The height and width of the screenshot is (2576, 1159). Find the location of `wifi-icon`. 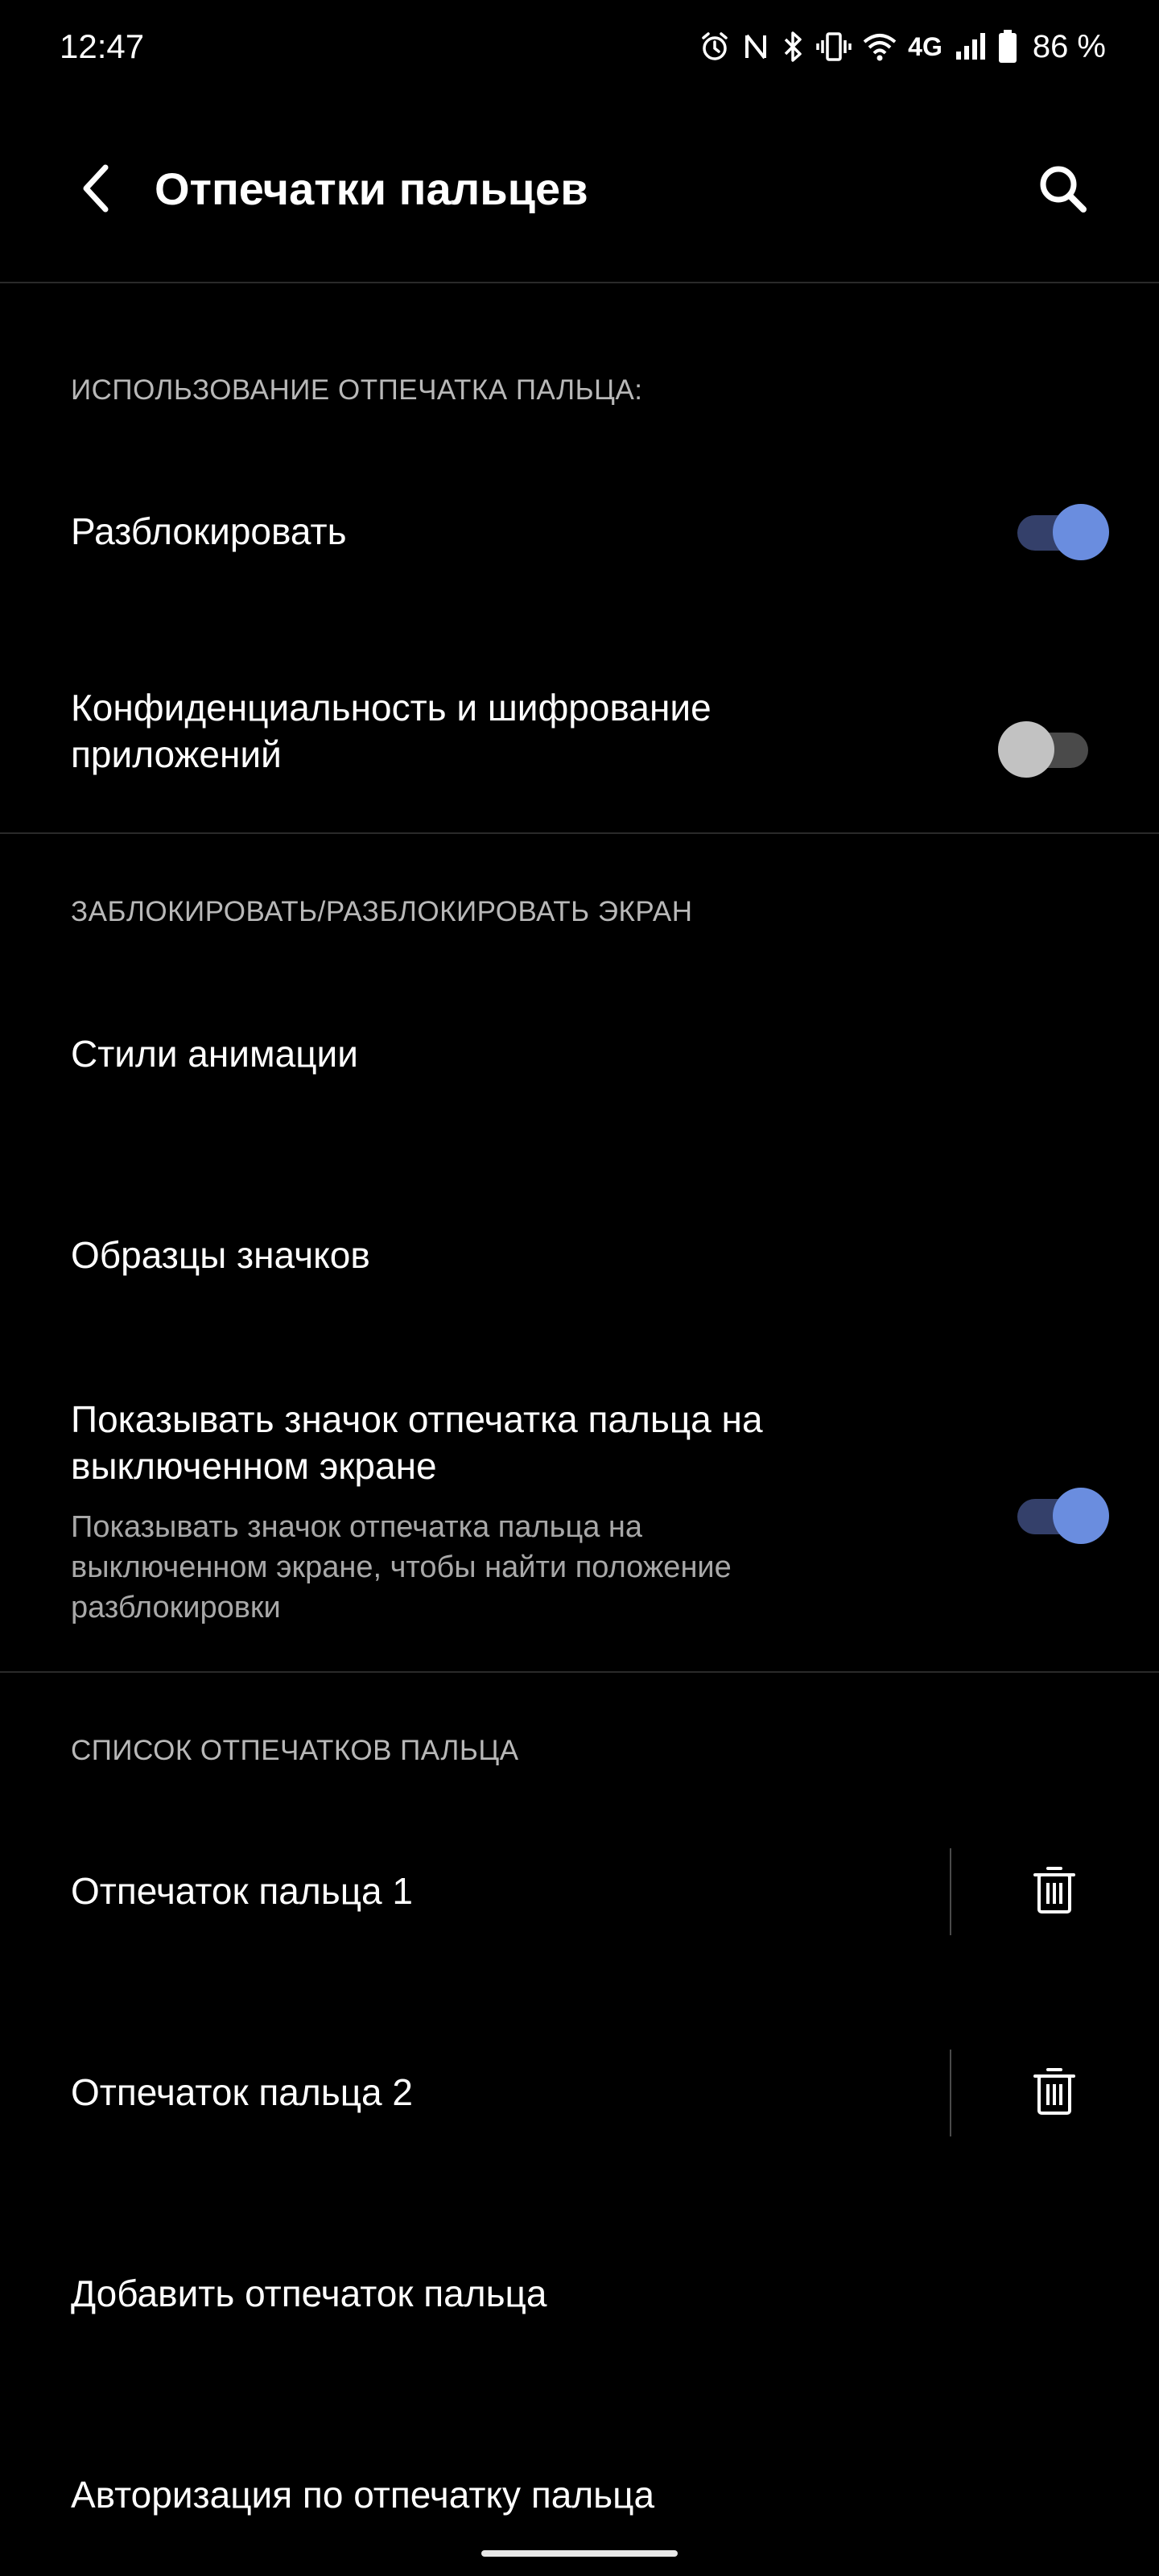

wifi-icon is located at coordinates (880, 47).